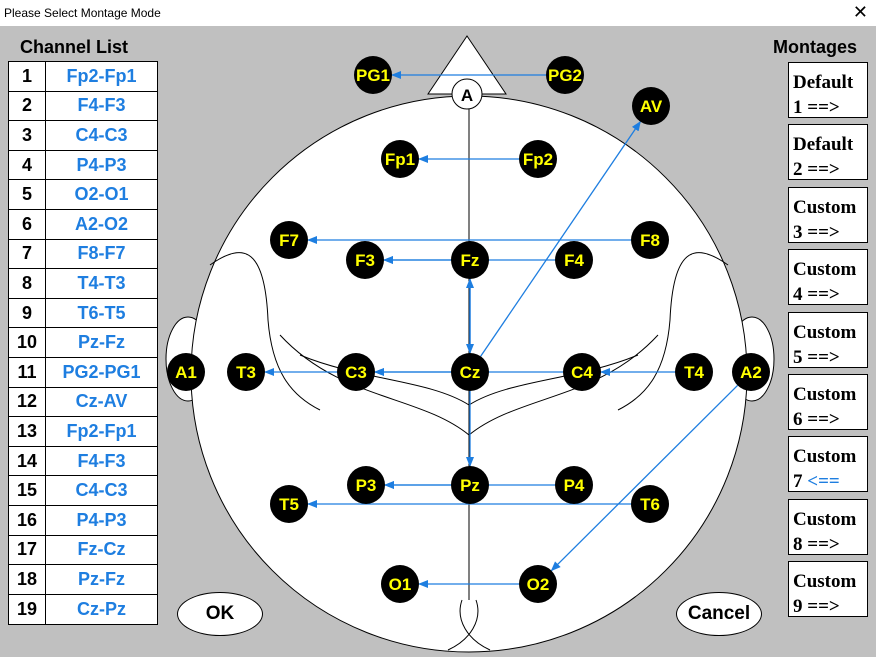  I want to click on electrode-t4: T4, so click(694, 372).